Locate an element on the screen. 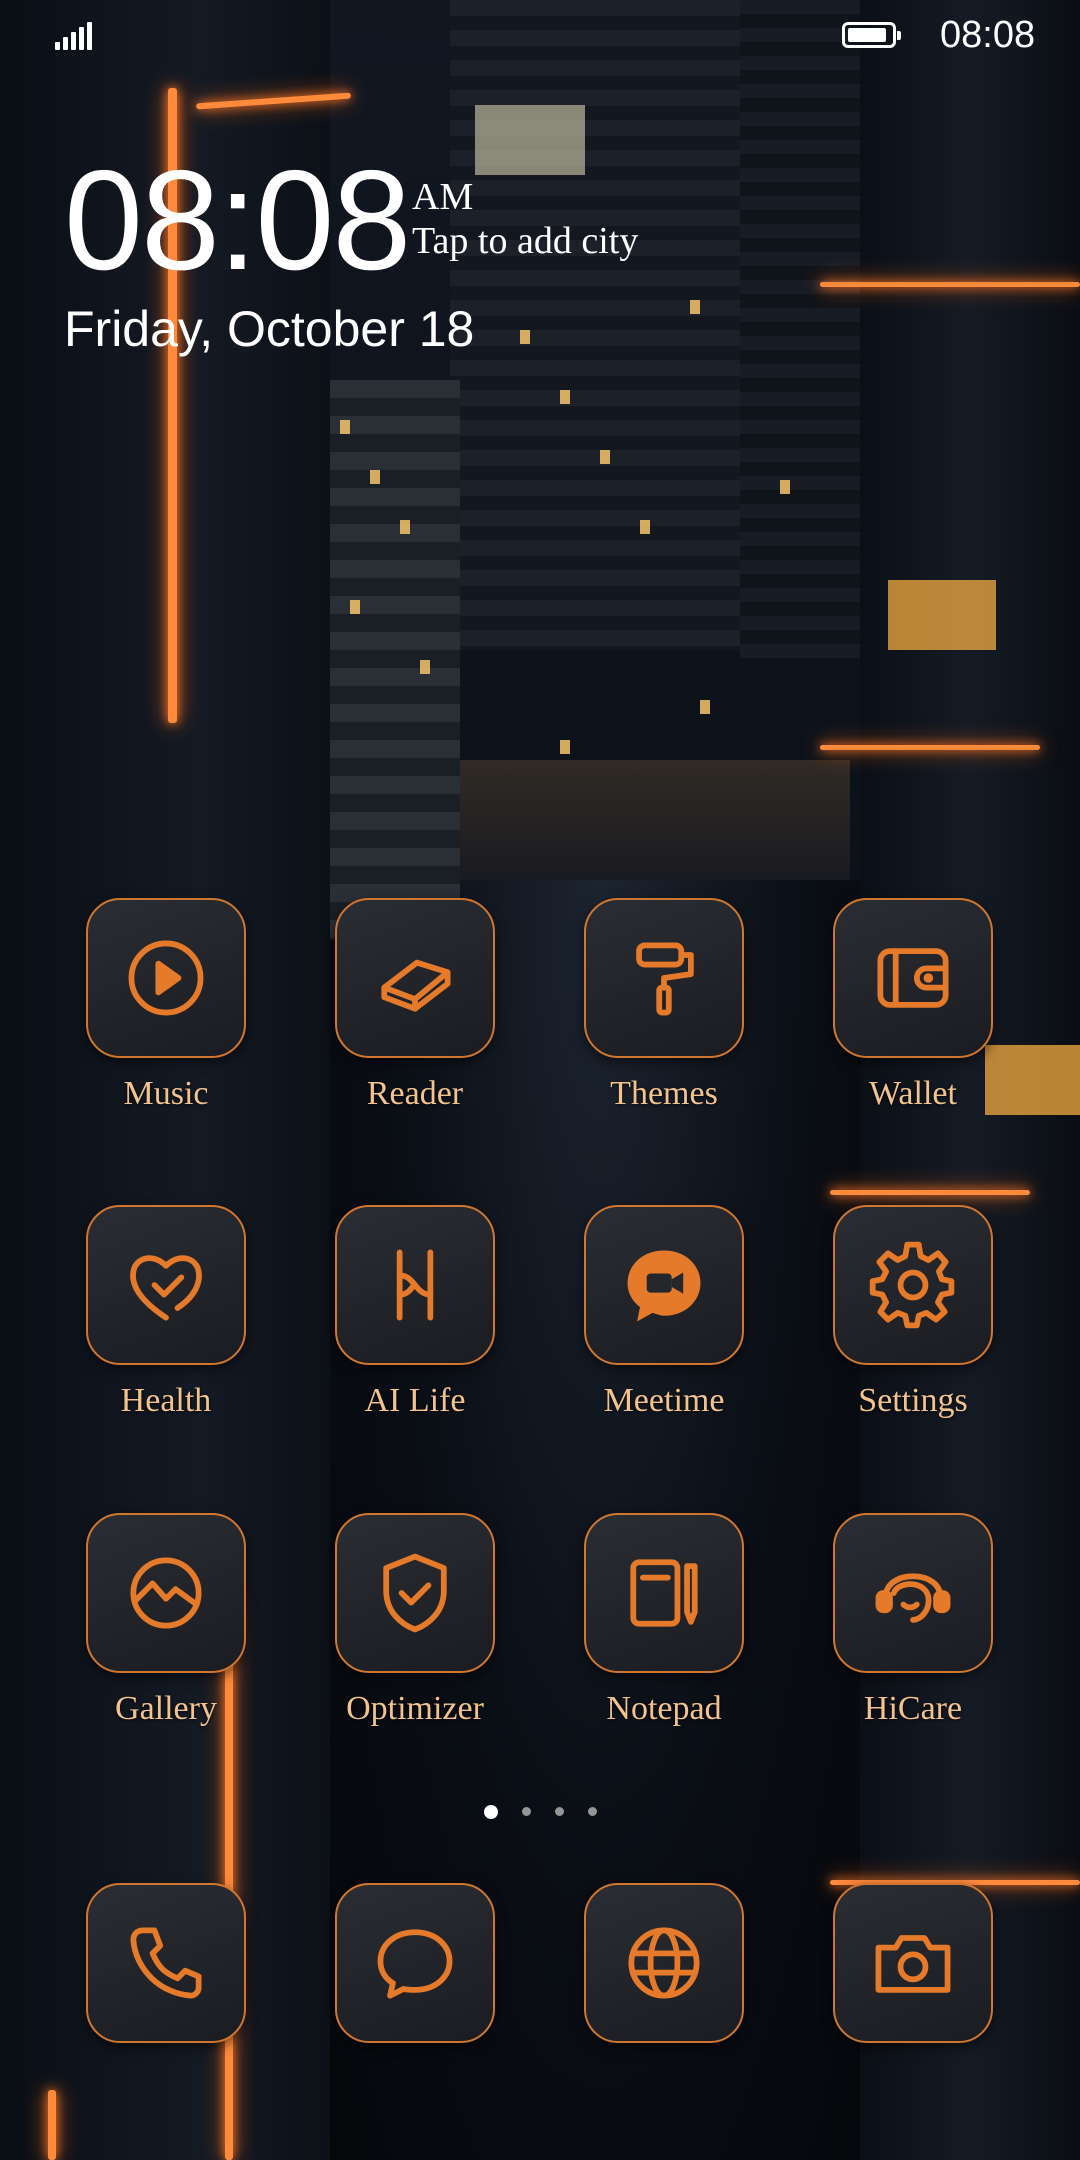 This screenshot has width=1080, height=2160. notepad-tile is located at coordinates (664, 1593).